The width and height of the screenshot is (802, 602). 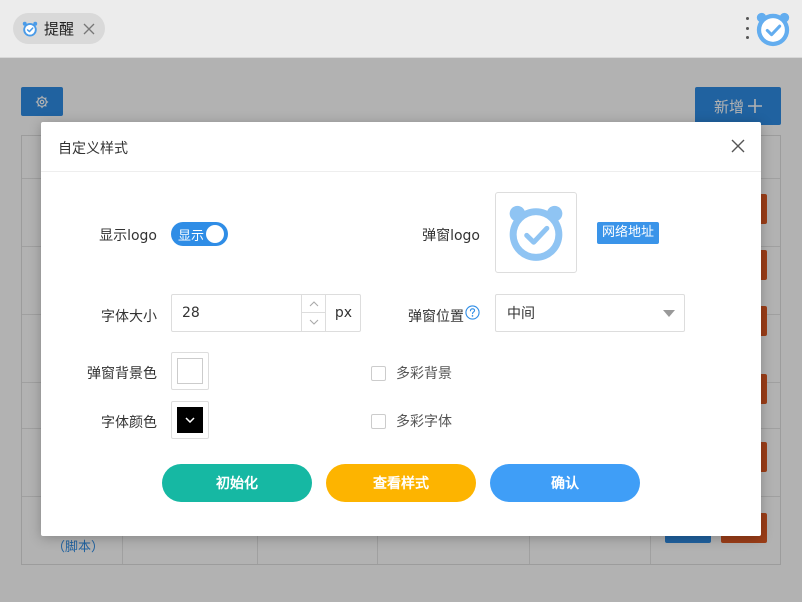 I want to click on dialog-header: 自定义样式, so click(x=401, y=147).